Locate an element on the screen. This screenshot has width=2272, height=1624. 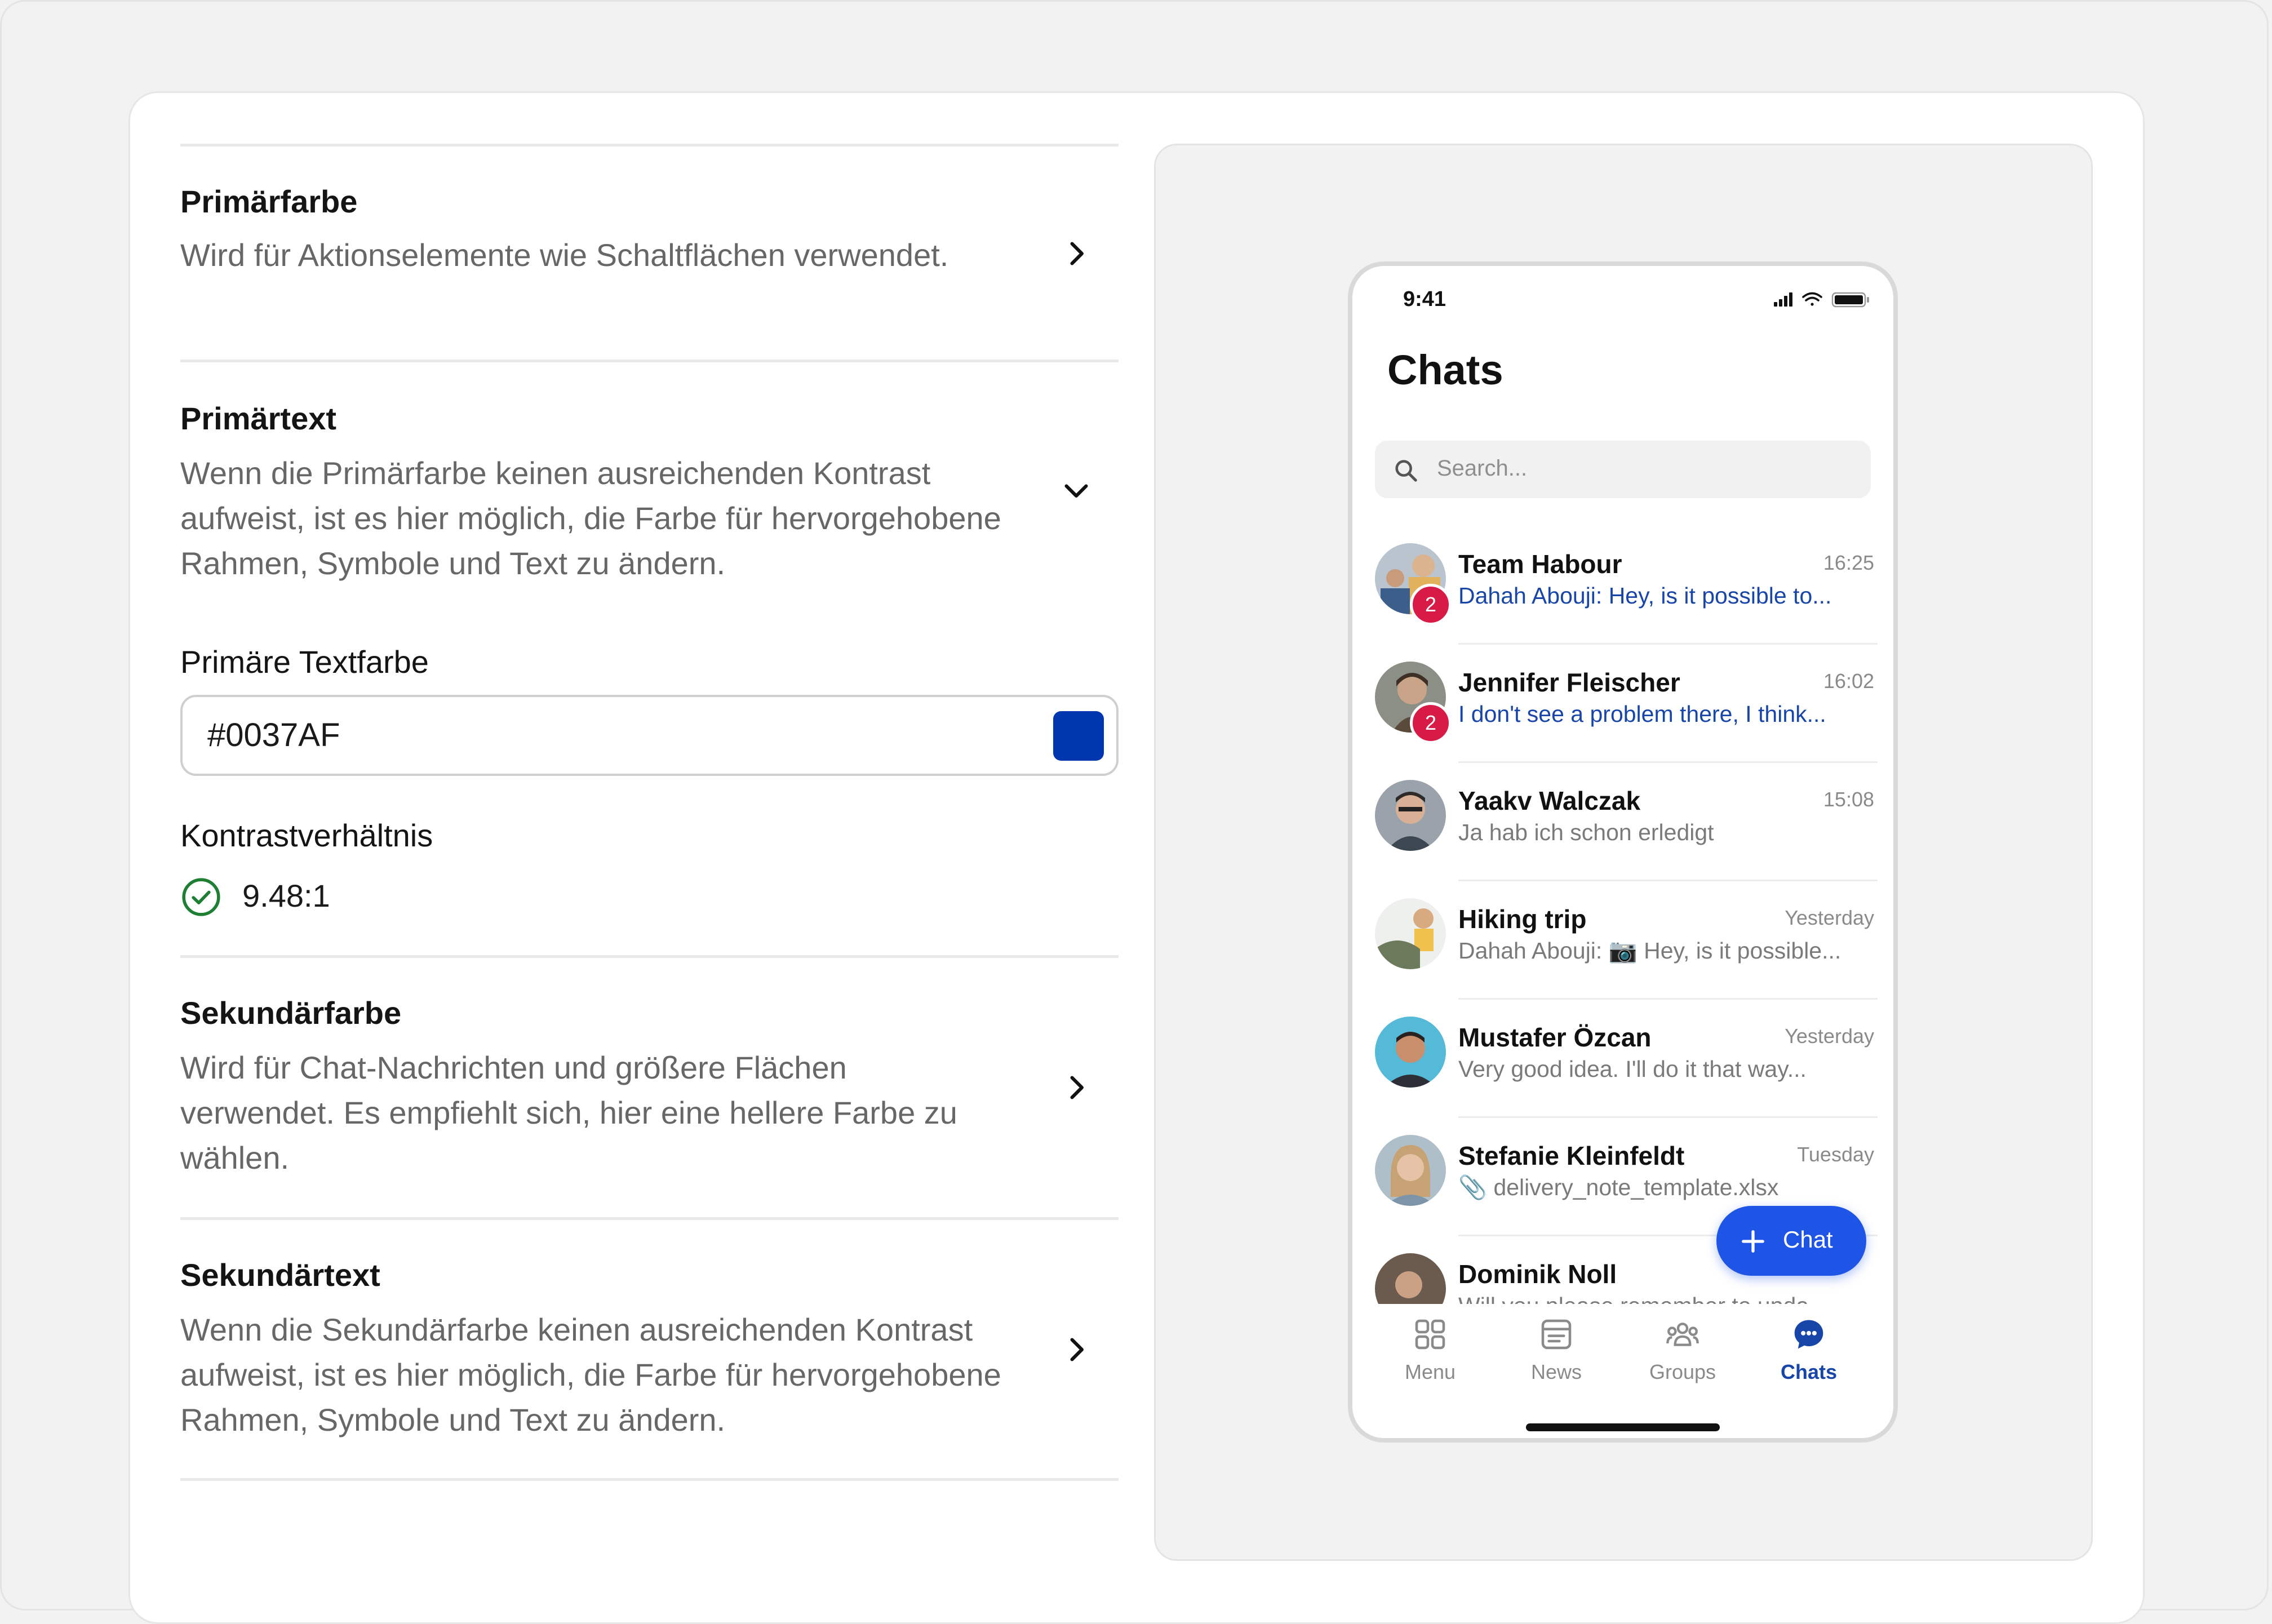
chat-time: 15:08 is located at coordinates (1848, 799).